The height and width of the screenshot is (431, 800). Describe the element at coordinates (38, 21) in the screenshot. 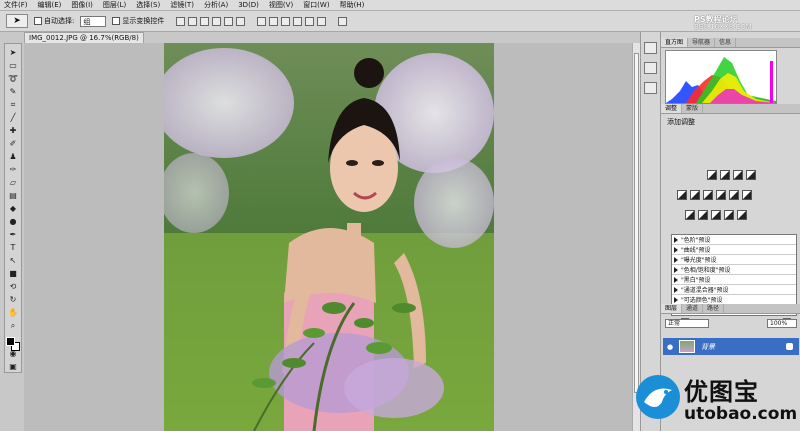

I see `auto-select-checkbox` at that location.